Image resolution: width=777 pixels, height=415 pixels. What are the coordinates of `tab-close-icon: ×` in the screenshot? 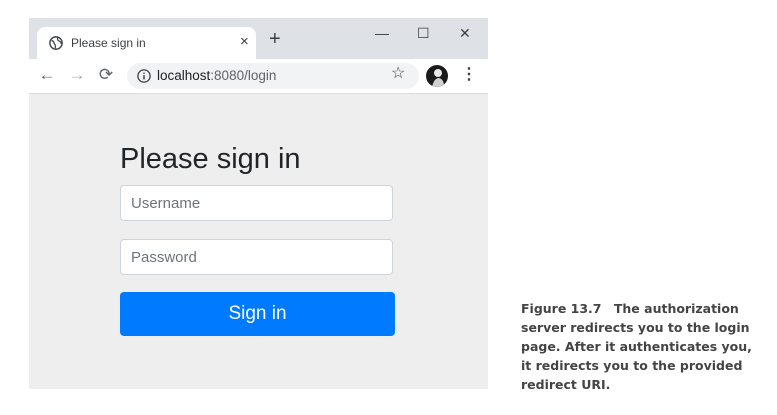 It's located at (244, 42).